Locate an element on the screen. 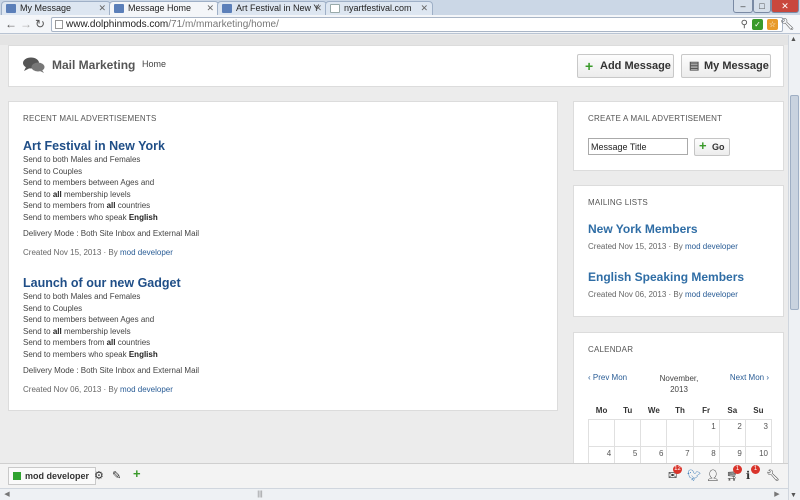  my-message-button: ▤ My Message is located at coordinates (726, 66).